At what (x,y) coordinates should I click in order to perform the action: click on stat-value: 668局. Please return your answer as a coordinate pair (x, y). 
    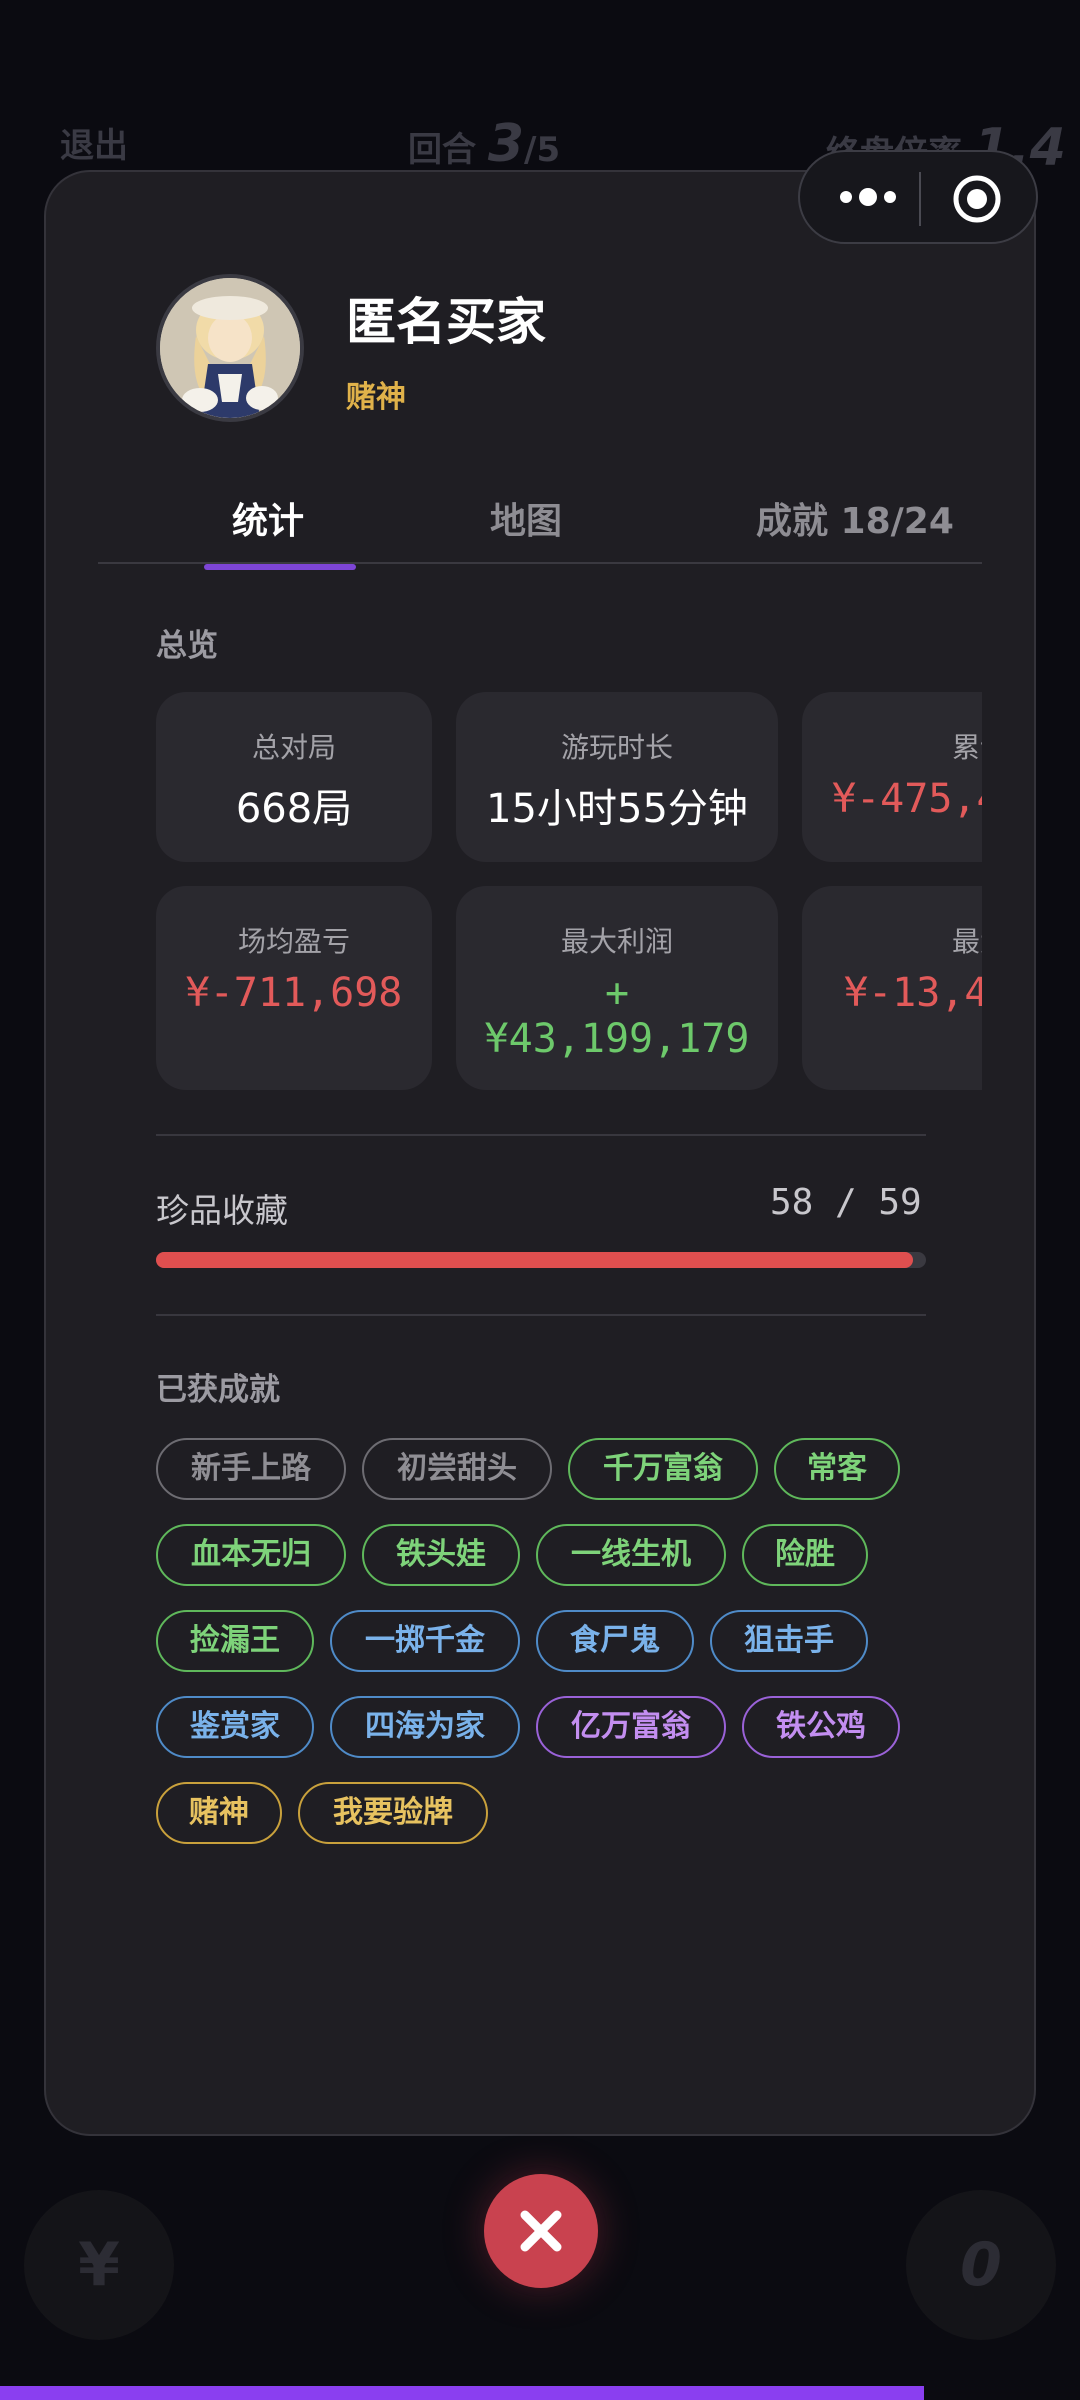
    Looking at the image, I should click on (294, 809).